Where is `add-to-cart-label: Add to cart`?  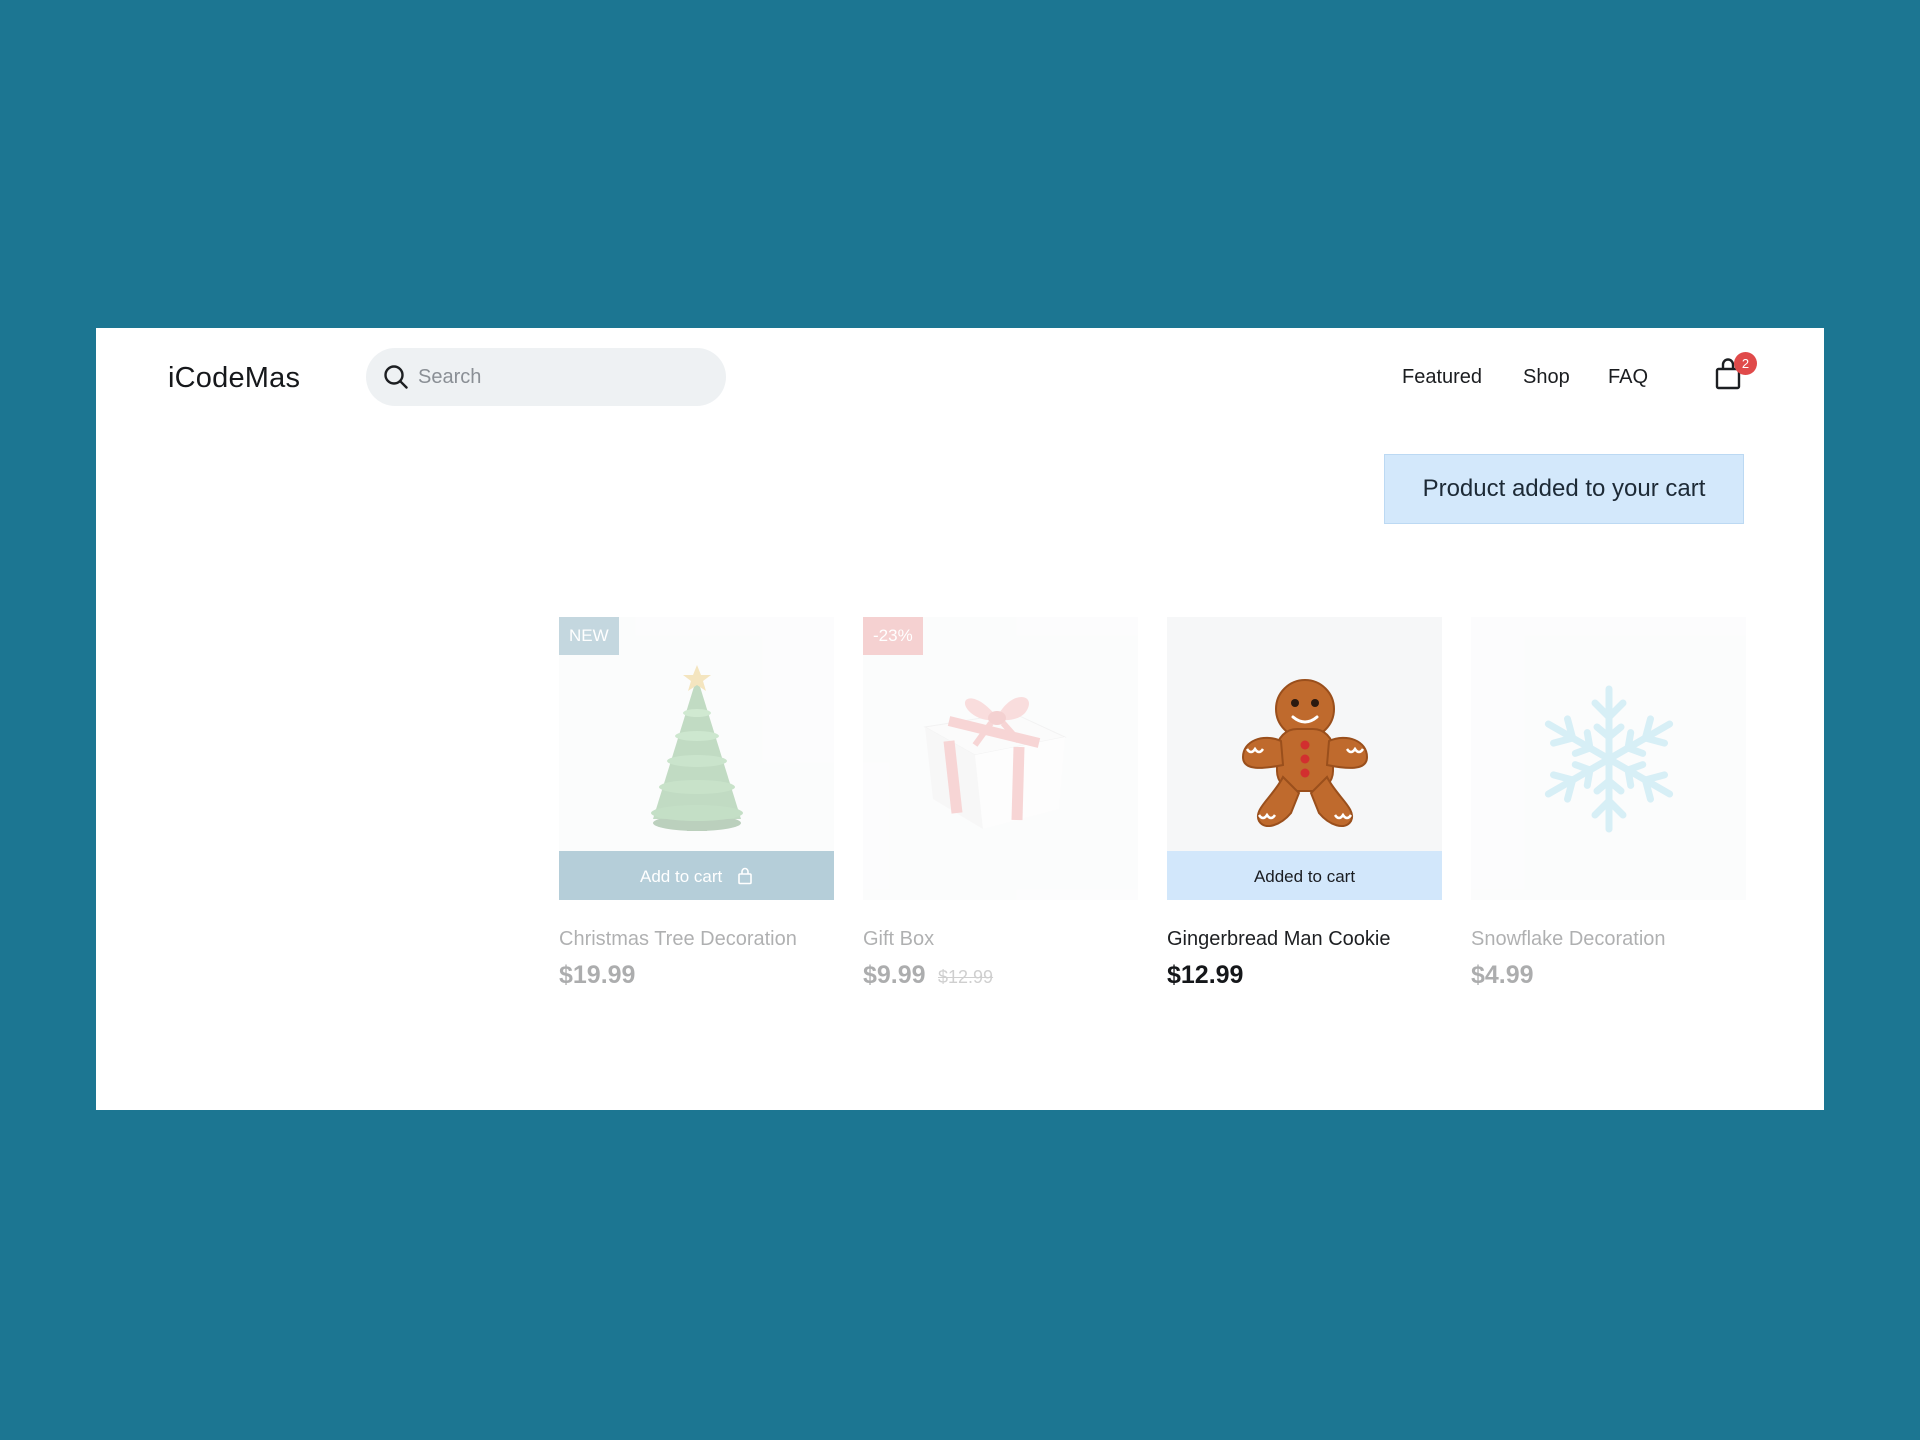
add-to-cart-label: Add to cart is located at coordinates (681, 876).